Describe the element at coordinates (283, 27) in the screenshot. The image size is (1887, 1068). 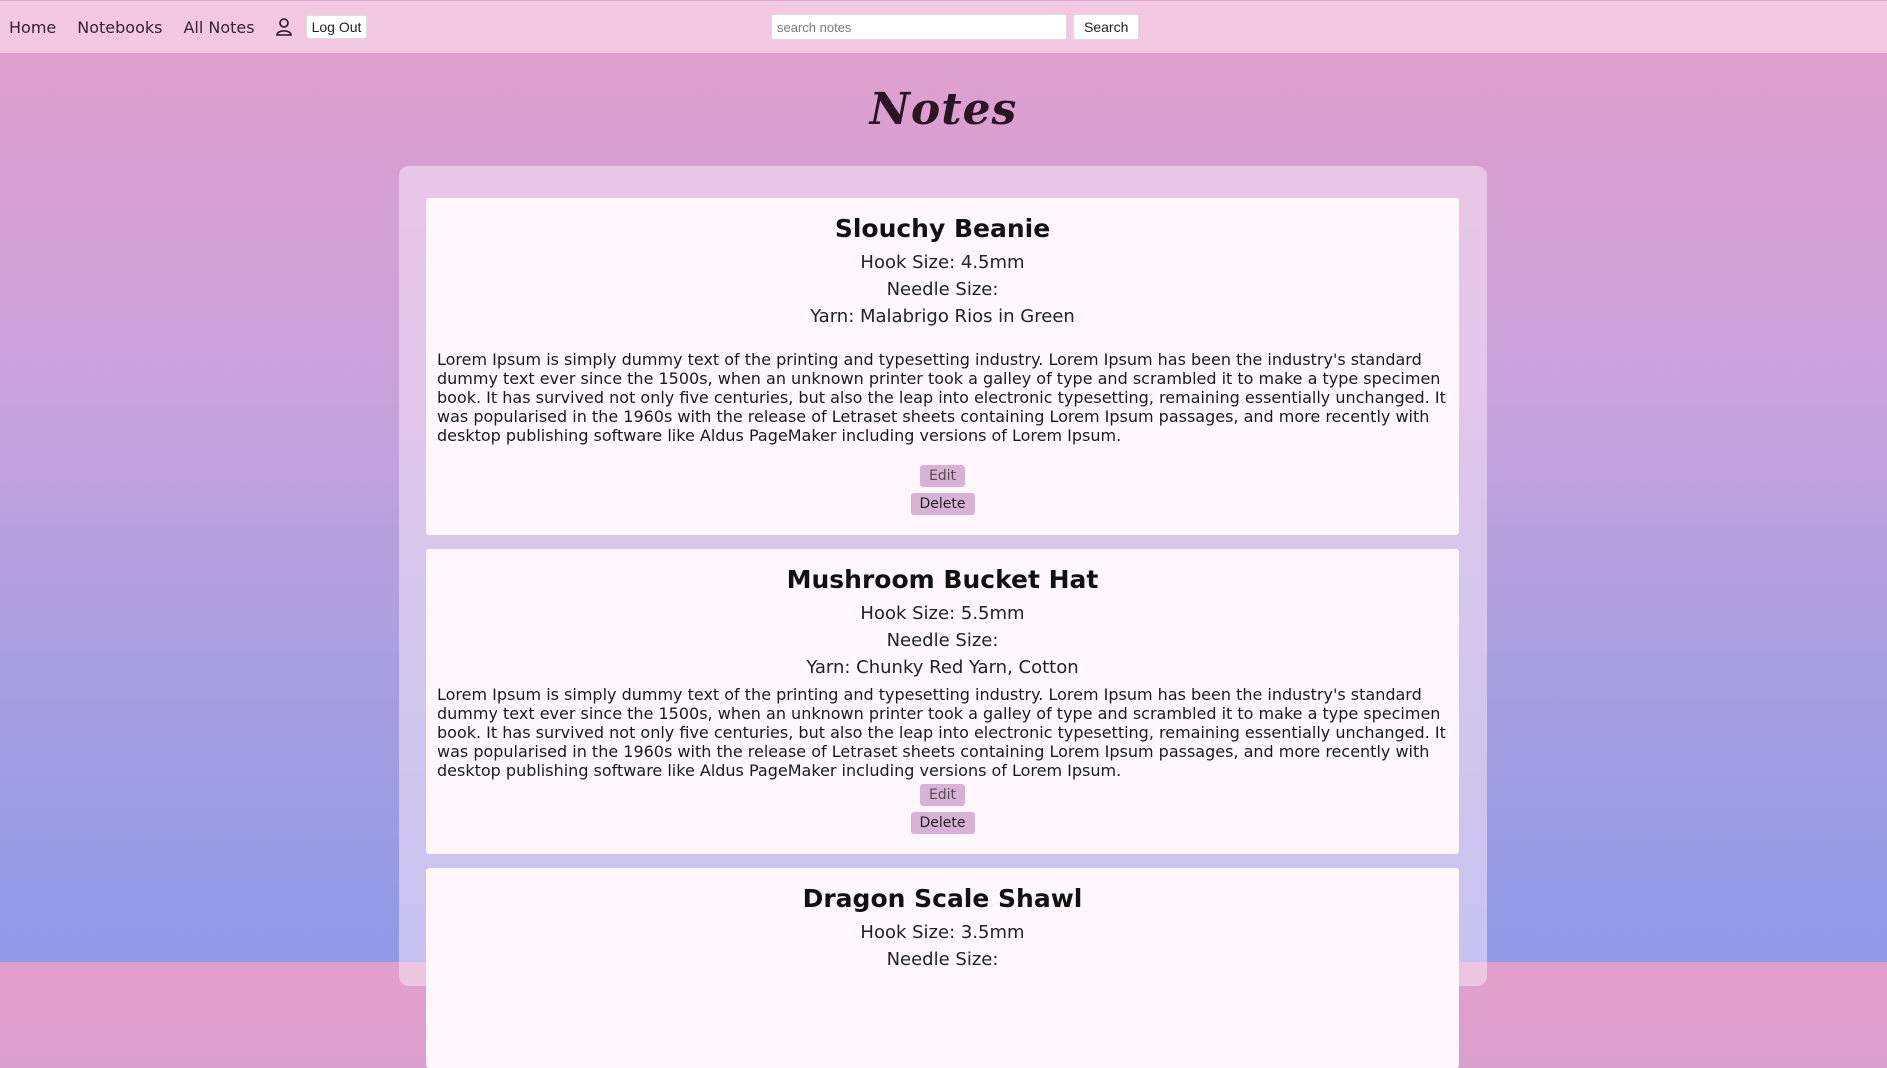
I see `user-icon` at that location.